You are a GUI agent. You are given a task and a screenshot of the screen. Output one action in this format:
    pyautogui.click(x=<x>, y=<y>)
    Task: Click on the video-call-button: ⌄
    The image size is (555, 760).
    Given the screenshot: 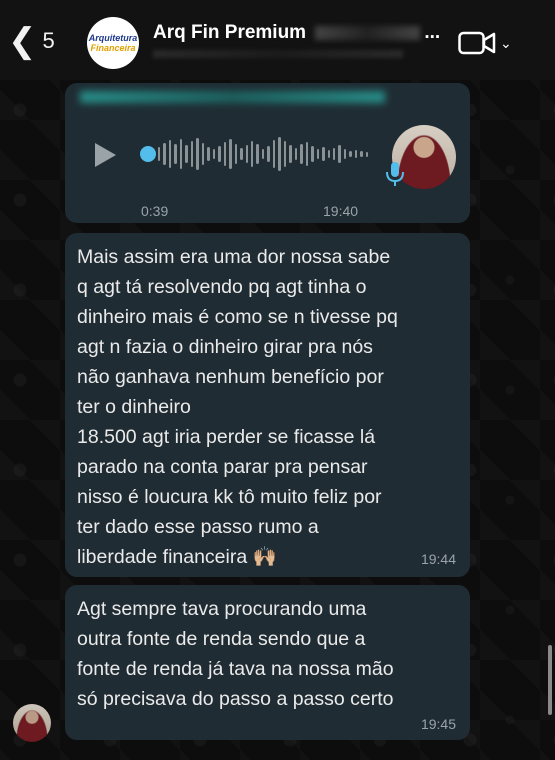 What is the action you would take?
    pyautogui.click(x=485, y=43)
    